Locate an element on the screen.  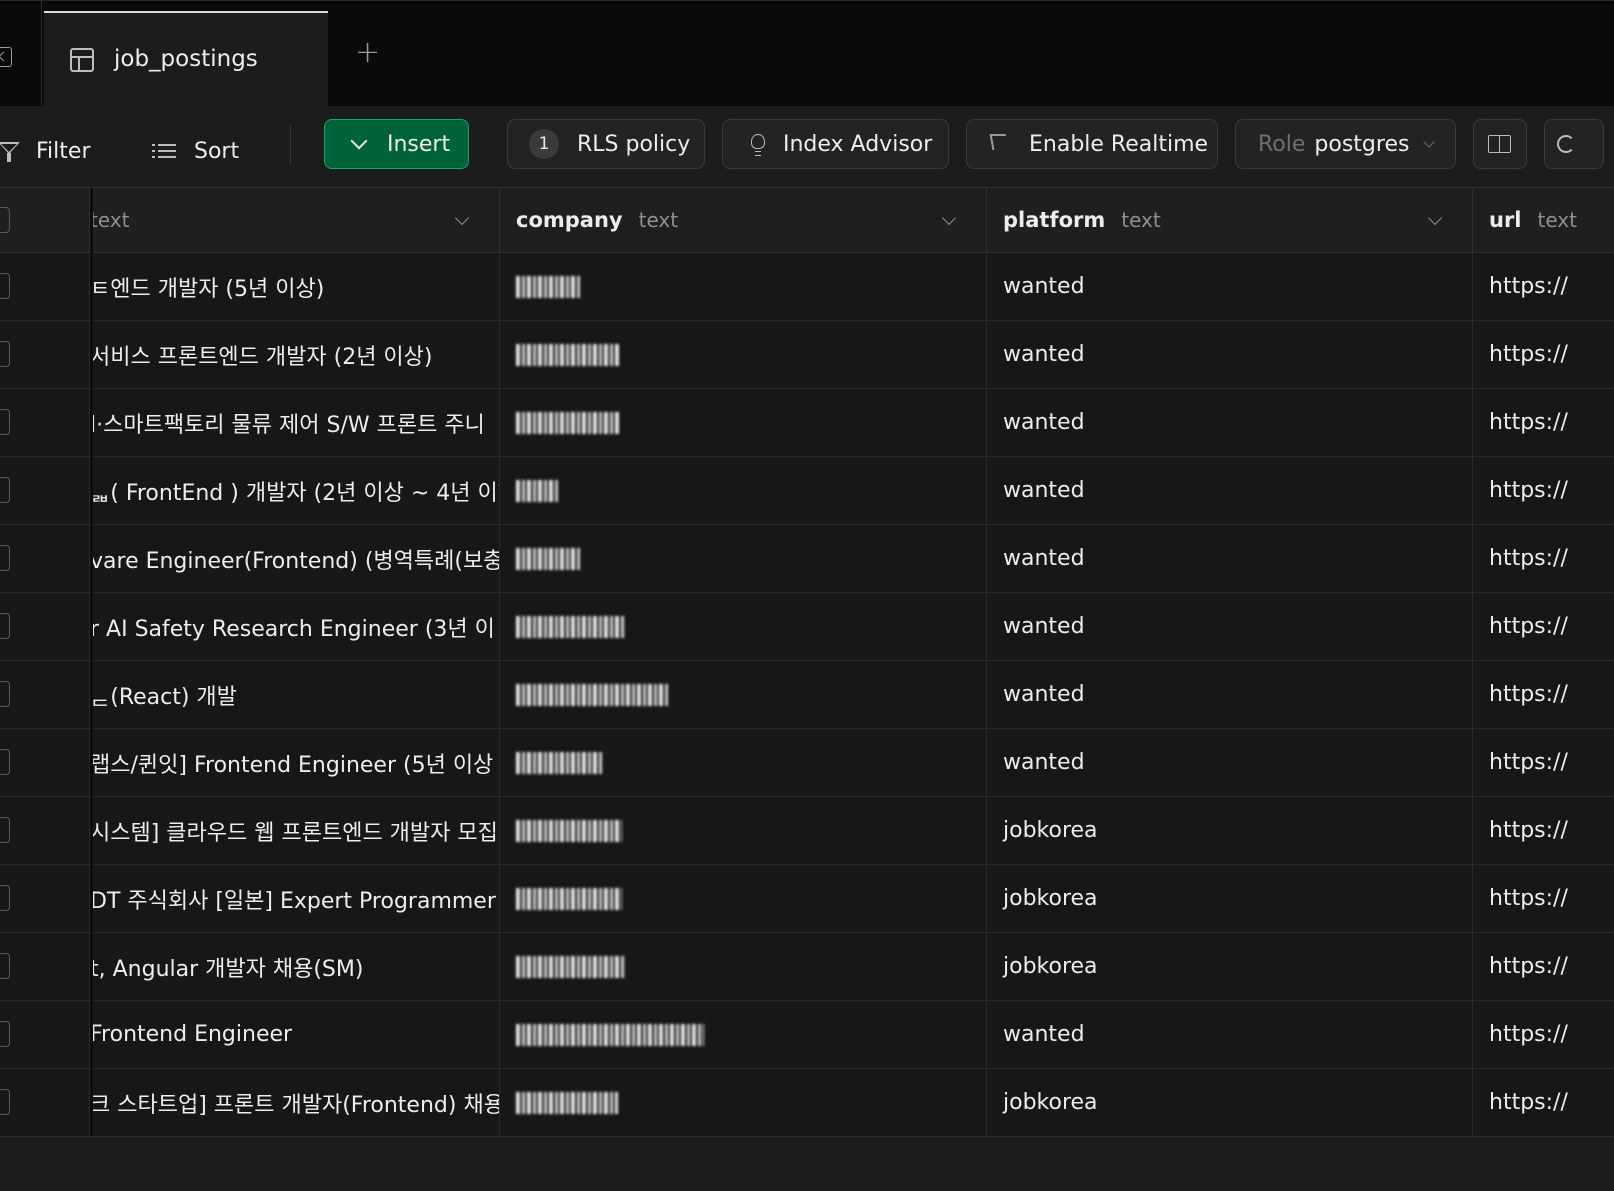
title-cell: 서비스 프론트엔드 개발자 (2년 이상) is located at coordinates (295, 354).